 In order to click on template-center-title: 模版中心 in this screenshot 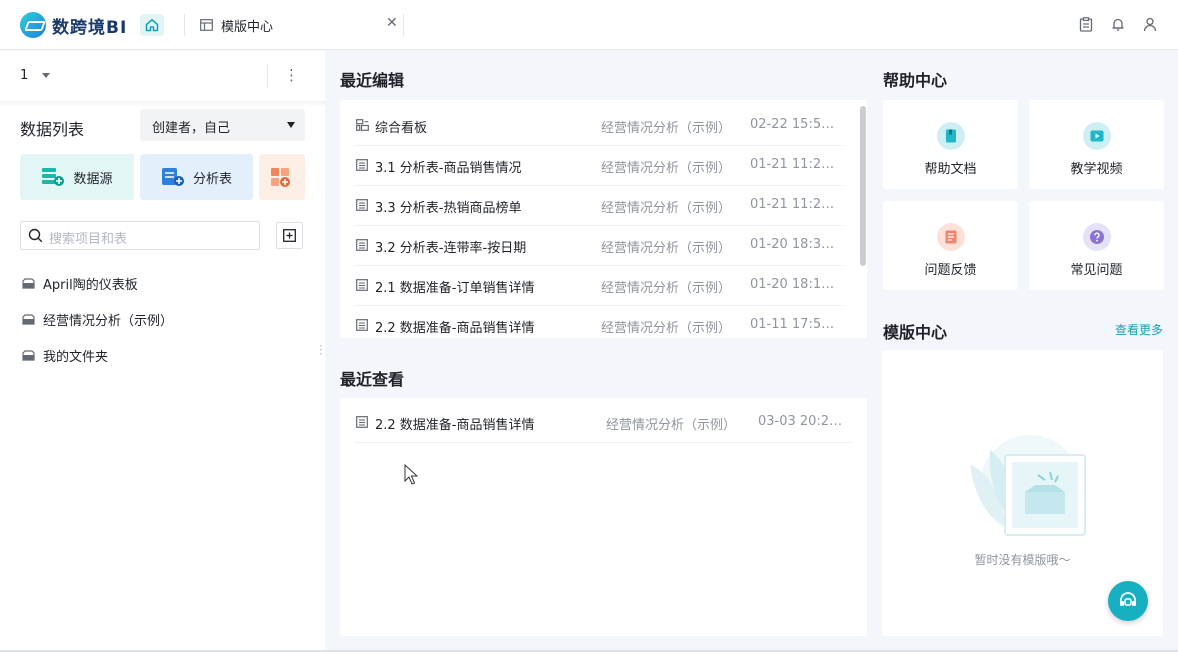, I will do `click(915, 332)`.